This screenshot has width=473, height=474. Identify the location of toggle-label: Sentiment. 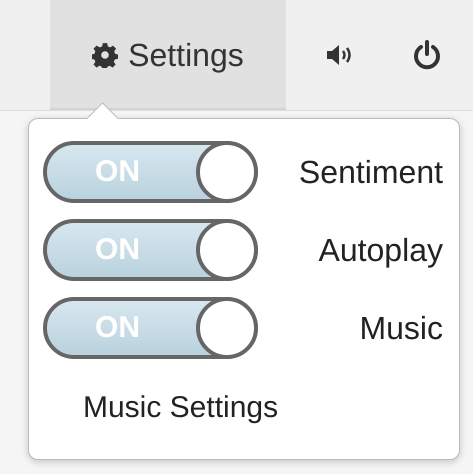
(370, 172).